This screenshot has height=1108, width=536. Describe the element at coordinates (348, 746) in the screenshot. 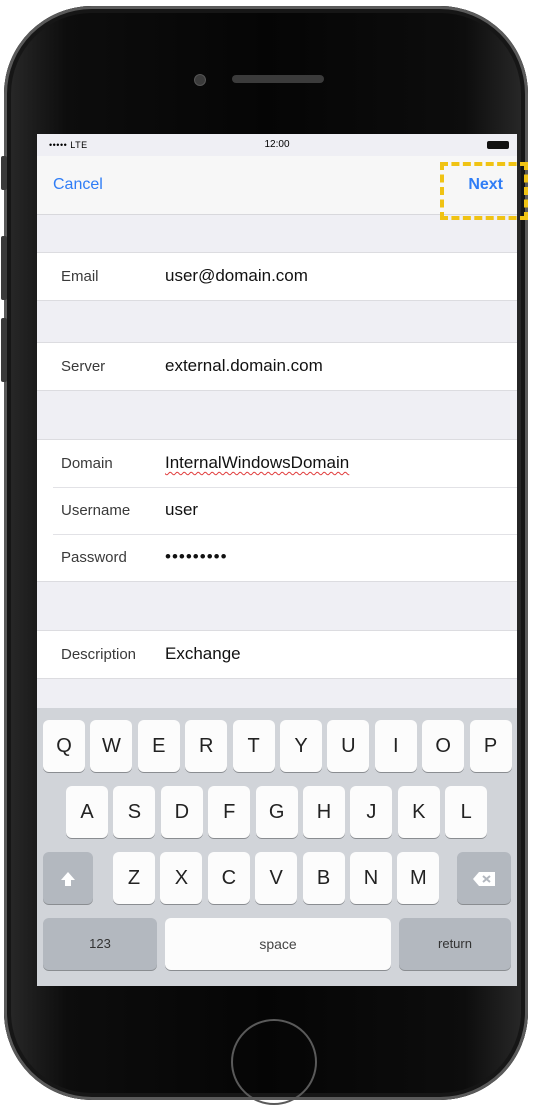

I see `key-u: U` at that location.